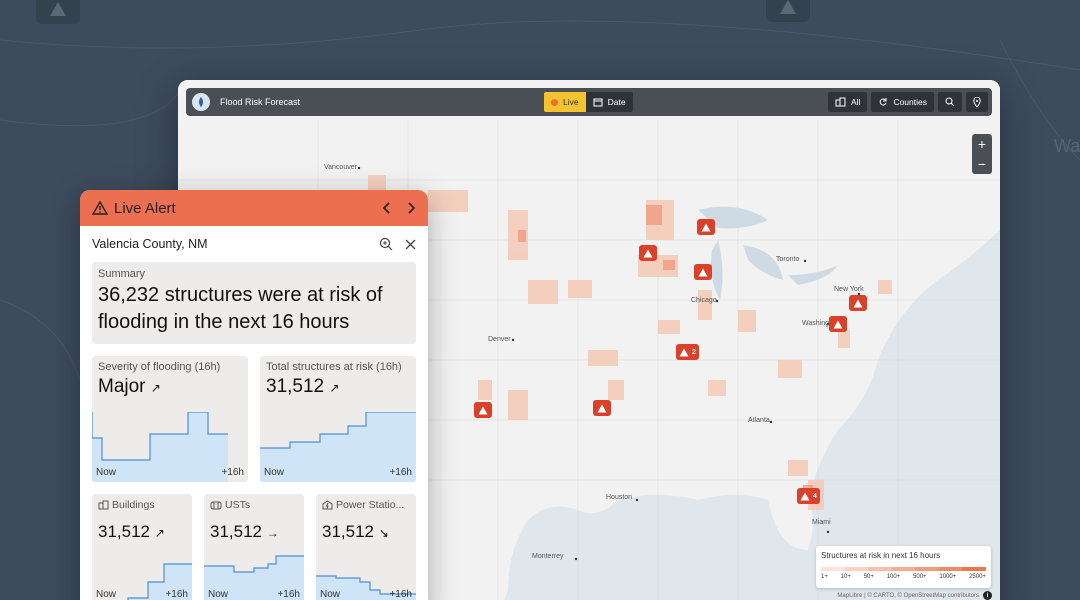 This screenshot has height=600, width=1080. I want to click on panel-title: Live Alert, so click(145, 208).